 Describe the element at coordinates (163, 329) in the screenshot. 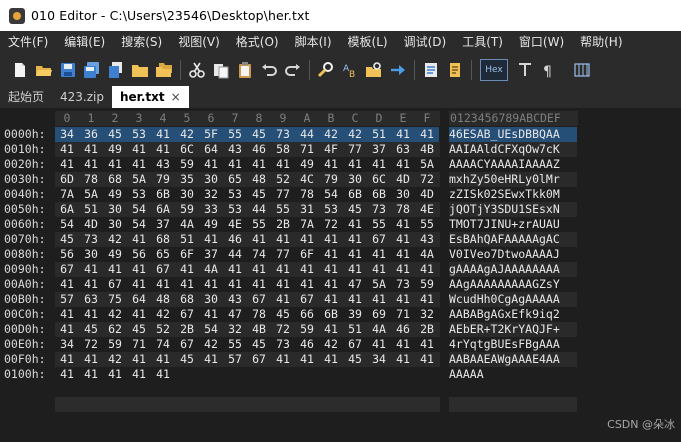

I see `hex-byte: 52` at that location.